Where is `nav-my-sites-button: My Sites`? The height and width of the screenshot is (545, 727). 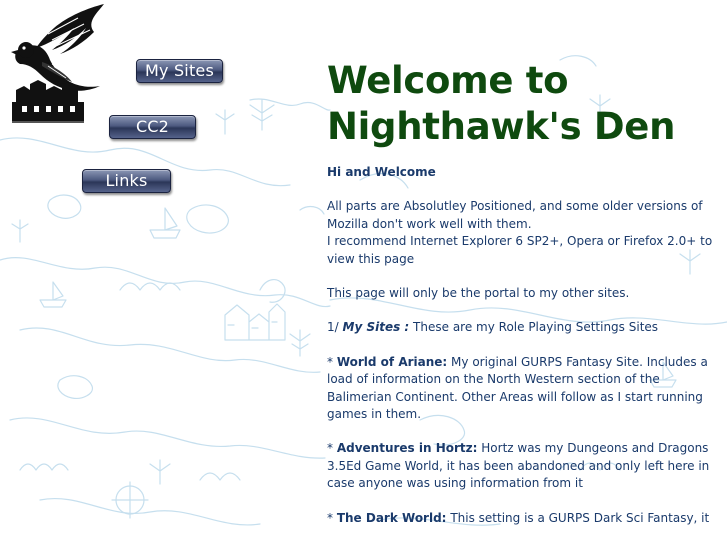 nav-my-sites-button: My Sites is located at coordinates (179, 71).